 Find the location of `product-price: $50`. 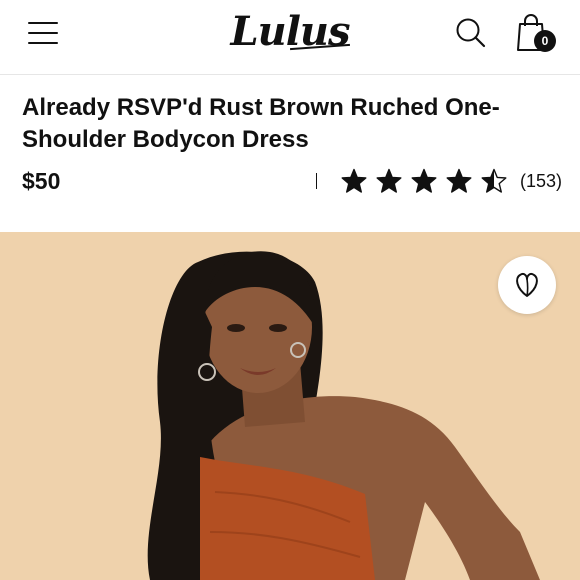

product-price: $50 is located at coordinates (41, 181).